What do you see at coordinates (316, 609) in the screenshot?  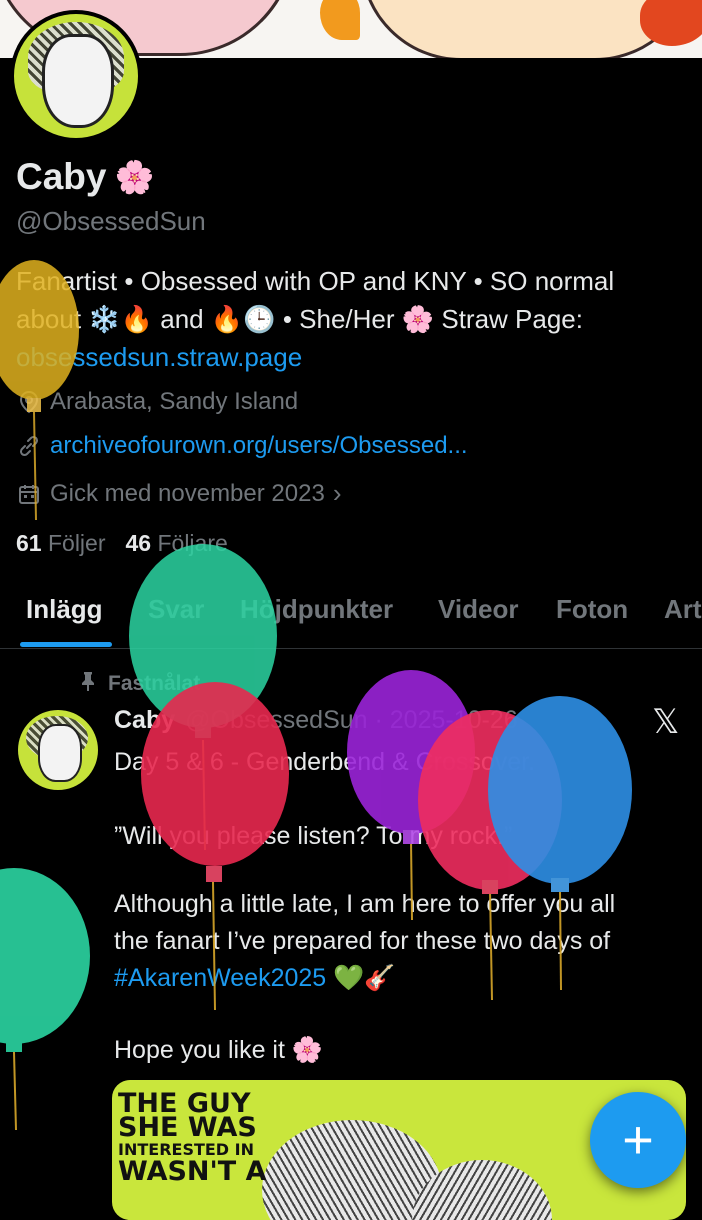 I see `tab-highlights: Höjdpunkter` at bounding box center [316, 609].